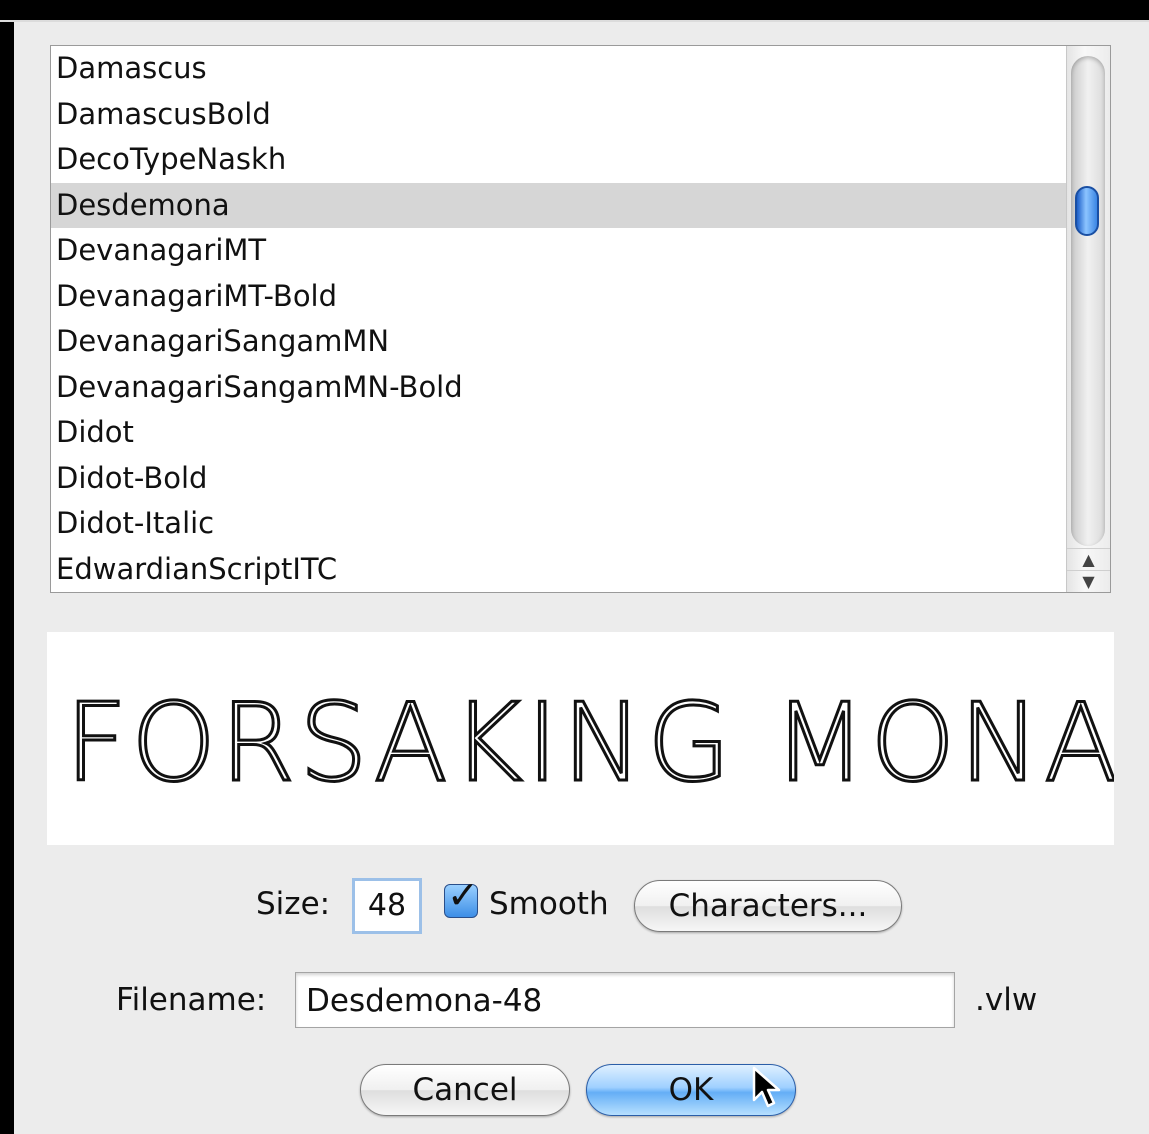  Describe the element at coordinates (549, 904) in the screenshot. I see `smooth-label: Smooth` at that location.